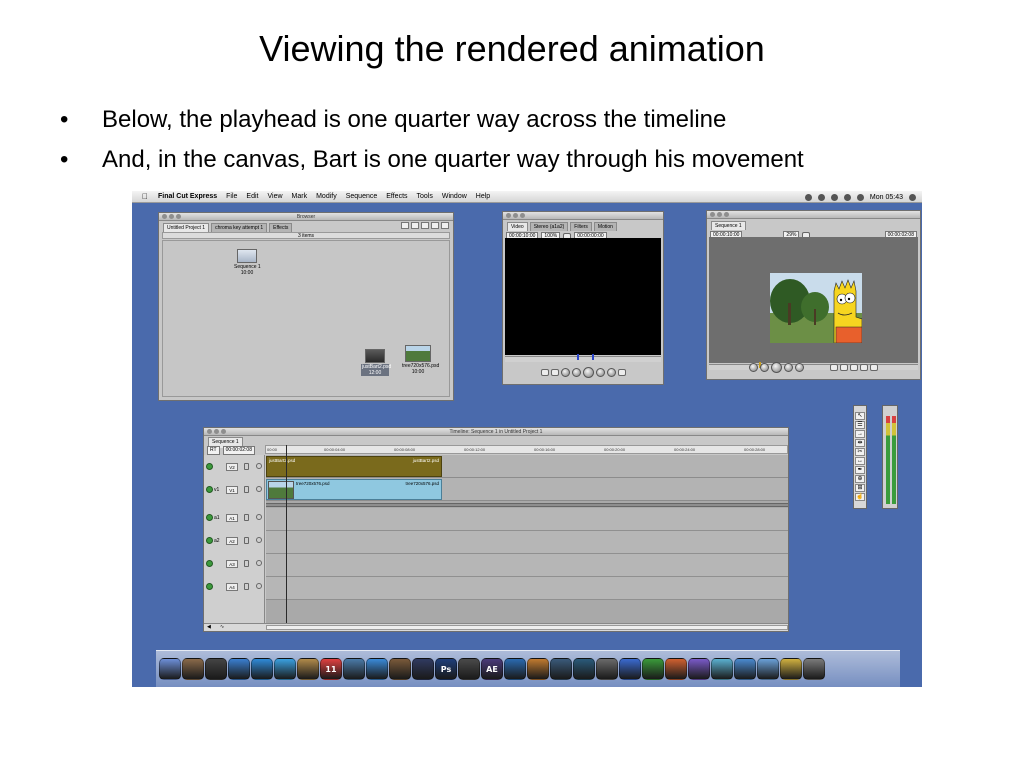 Image resolution: width=1024 pixels, height=768 pixels. What do you see at coordinates (274, 196) in the screenshot?
I see `menu-view: View` at bounding box center [274, 196].